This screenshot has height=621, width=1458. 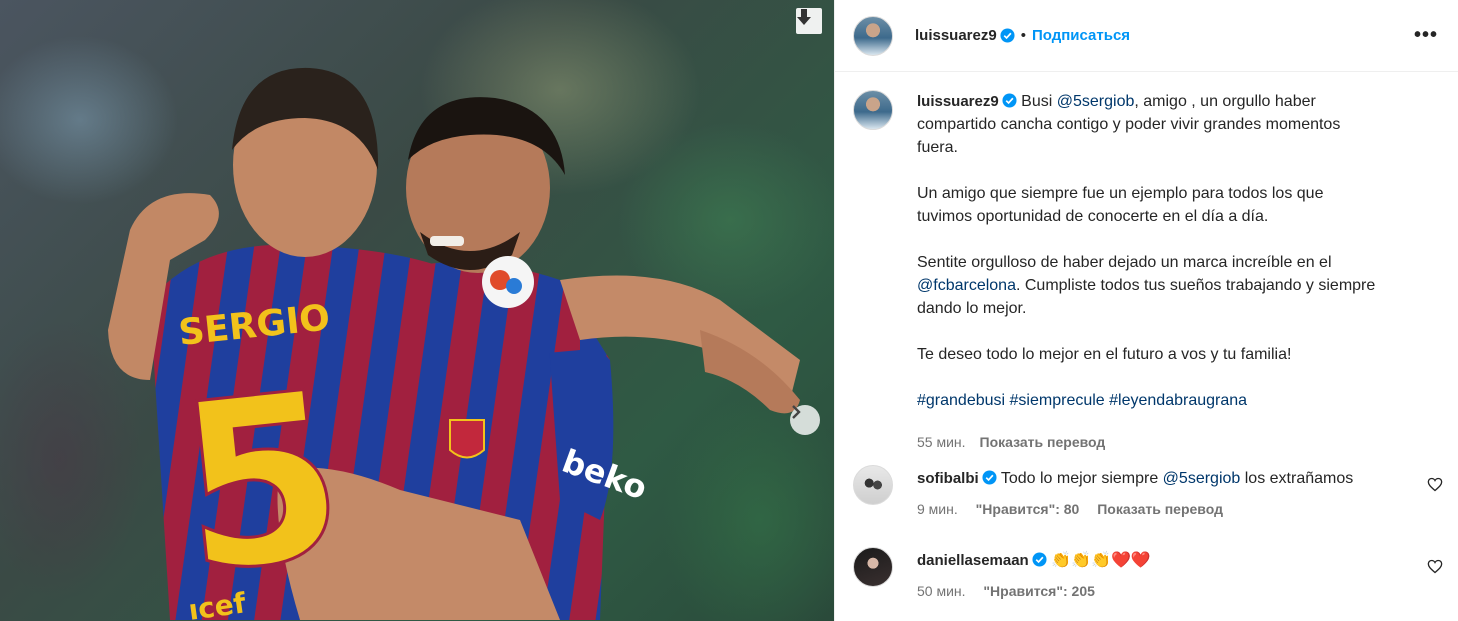 What do you see at coordinates (261, 481) in the screenshot?
I see `jersey-number: 5` at bounding box center [261, 481].